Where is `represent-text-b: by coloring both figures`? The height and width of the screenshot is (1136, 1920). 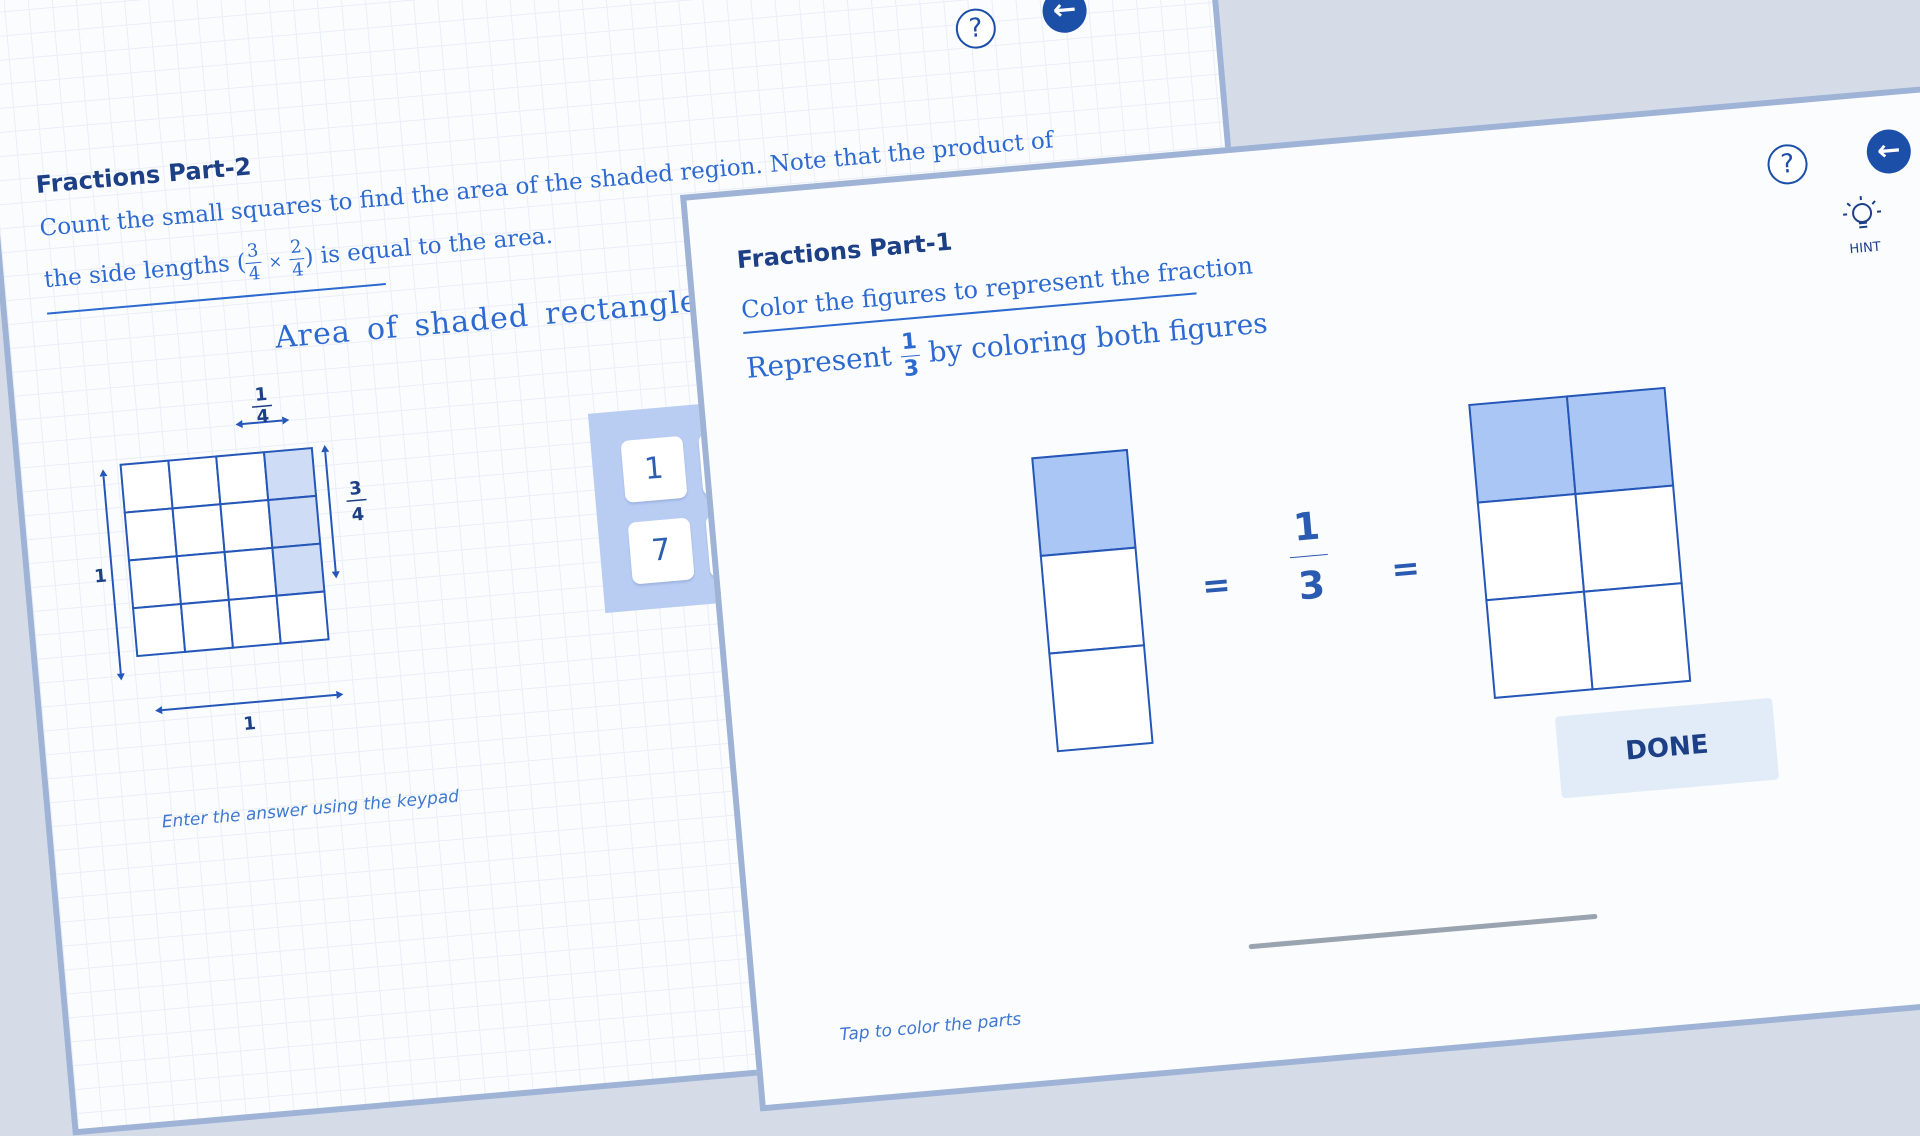
represent-text-b: by coloring both figures is located at coordinates (1098, 337).